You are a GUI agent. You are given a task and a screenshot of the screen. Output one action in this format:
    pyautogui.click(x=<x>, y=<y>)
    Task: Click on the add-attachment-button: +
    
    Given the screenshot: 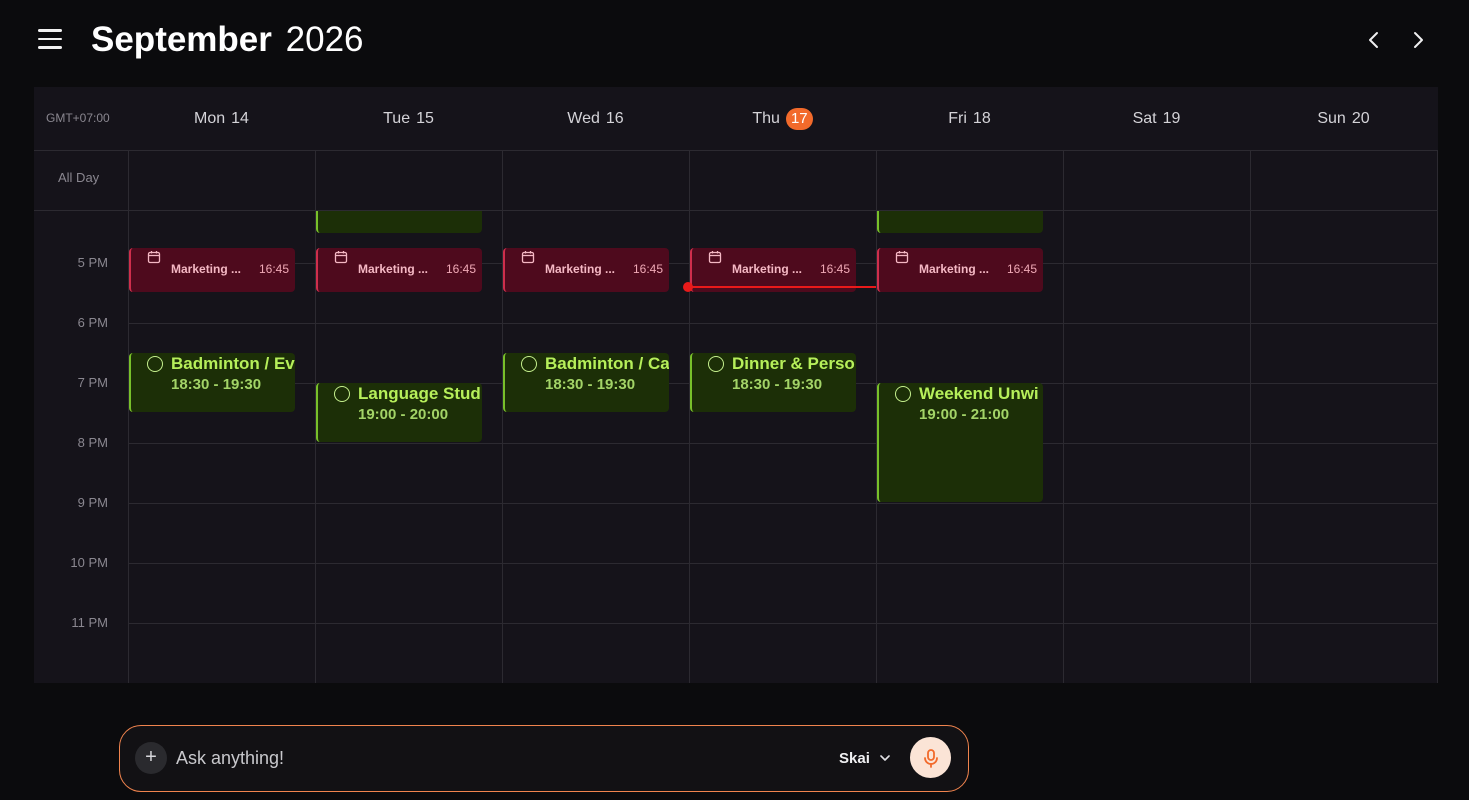 What is the action you would take?
    pyautogui.click(x=151, y=758)
    